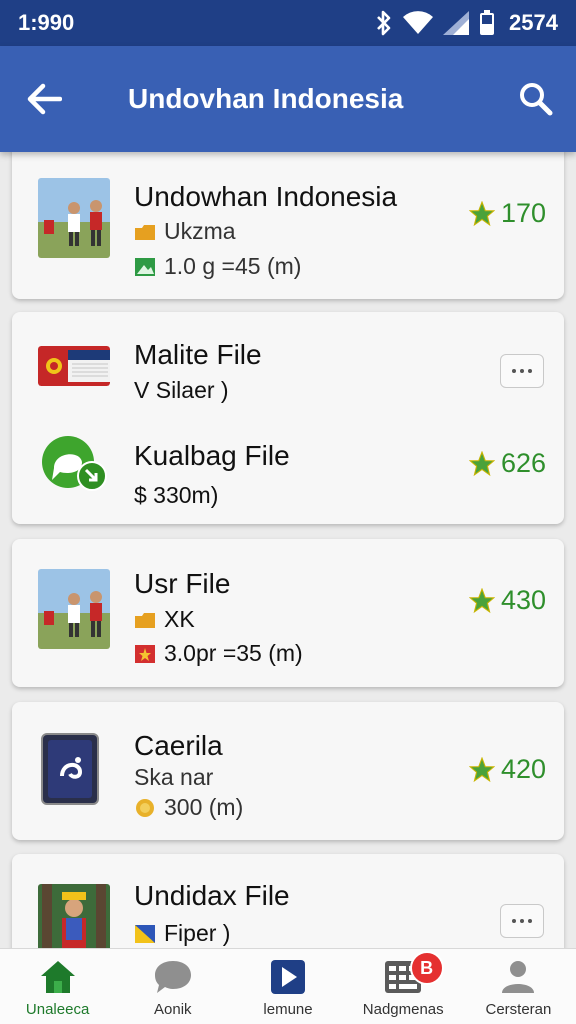 The height and width of the screenshot is (1024, 576). What do you see at coordinates (197, 933) in the screenshot?
I see `file-owner-text: Fiper )` at bounding box center [197, 933].